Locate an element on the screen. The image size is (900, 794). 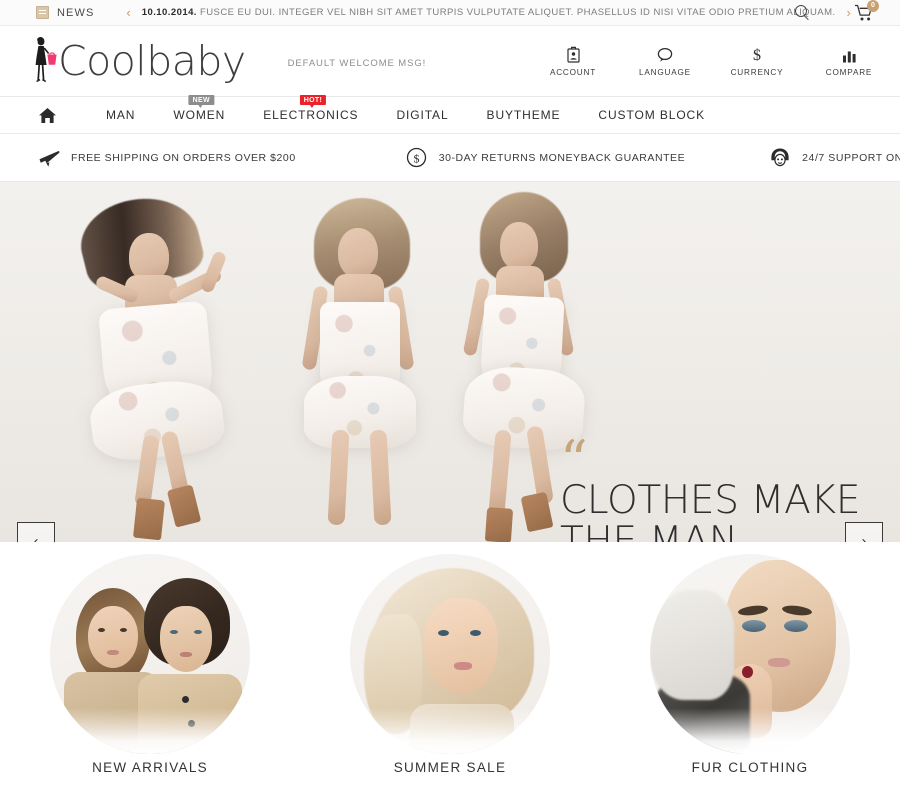
slider-prev-button: ‹ is located at coordinates (36, 532).